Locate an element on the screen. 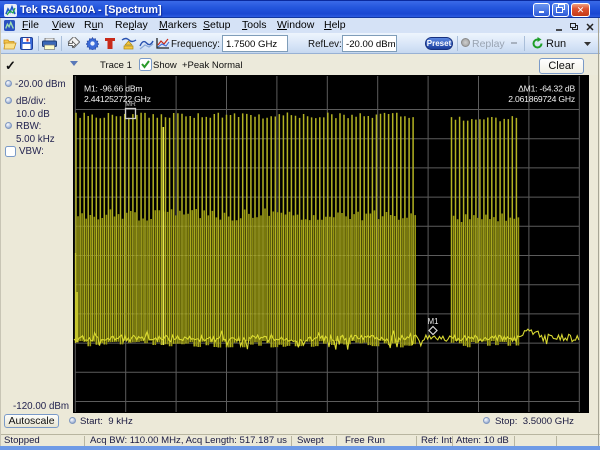 The width and height of the screenshot is (600, 450). svg-text: M1 is located at coordinates (433, 321).